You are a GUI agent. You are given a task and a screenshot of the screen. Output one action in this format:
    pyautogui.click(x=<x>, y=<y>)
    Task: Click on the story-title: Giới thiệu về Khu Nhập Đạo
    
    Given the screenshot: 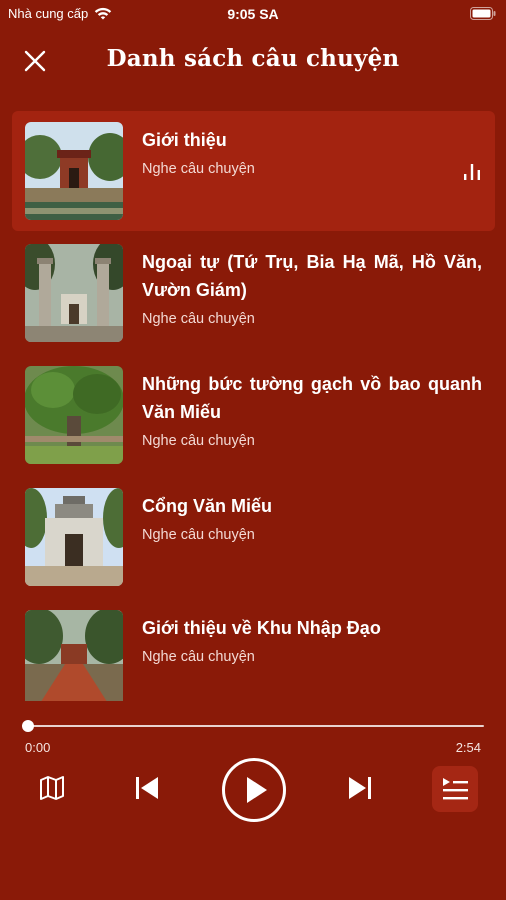 What is the action you would take?
    pyautogui.click(x=261, y=628)
    